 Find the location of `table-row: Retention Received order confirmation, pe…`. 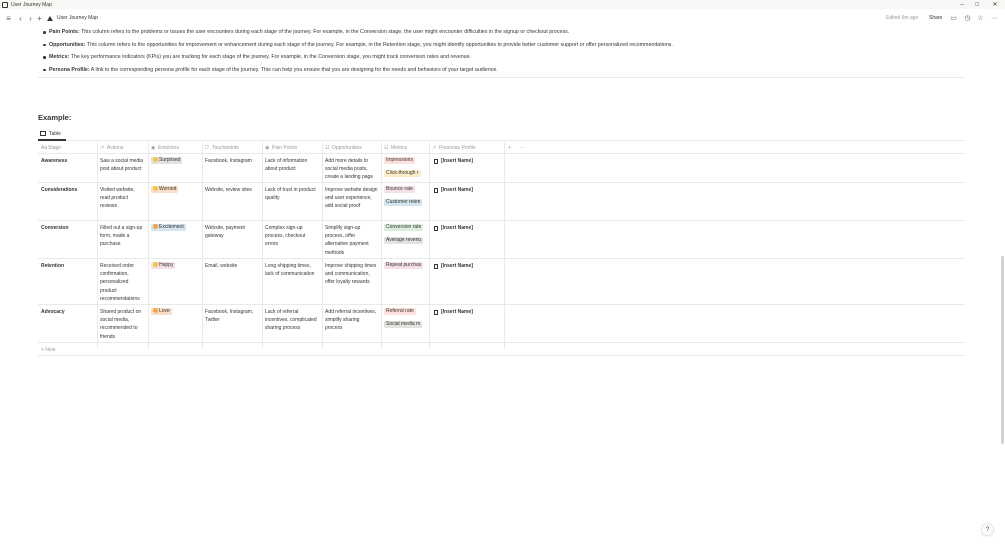

table-row: Retention Received order confirmation, pe… is located at coordinates (501, 282).